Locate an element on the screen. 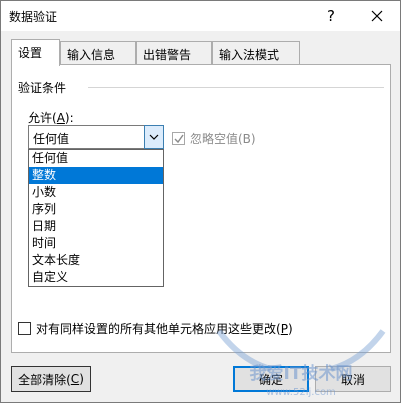 The height and width of the screenshot is (403, 401). allow-label: 允许(A): is located at coordinates (51, 118).